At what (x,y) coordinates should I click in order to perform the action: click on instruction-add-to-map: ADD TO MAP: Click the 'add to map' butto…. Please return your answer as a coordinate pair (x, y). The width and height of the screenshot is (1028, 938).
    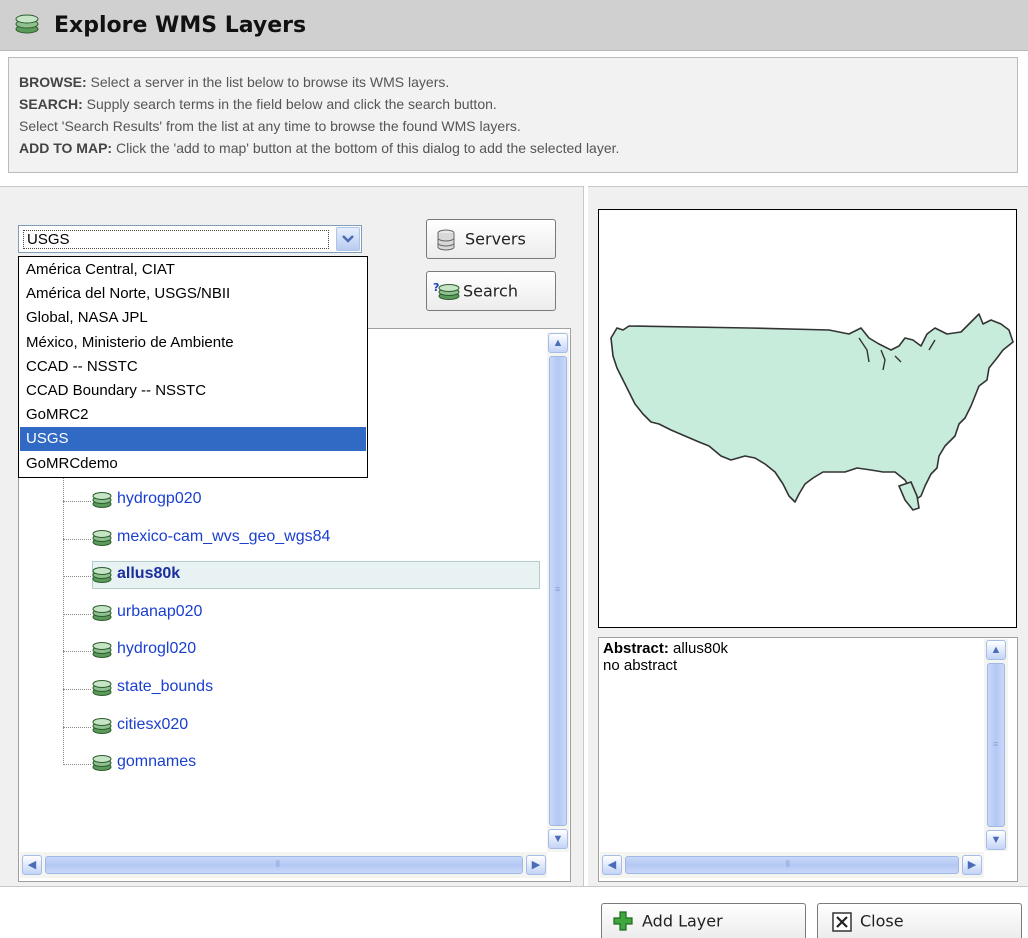
    Looking at the image, I should click on (319, 148).